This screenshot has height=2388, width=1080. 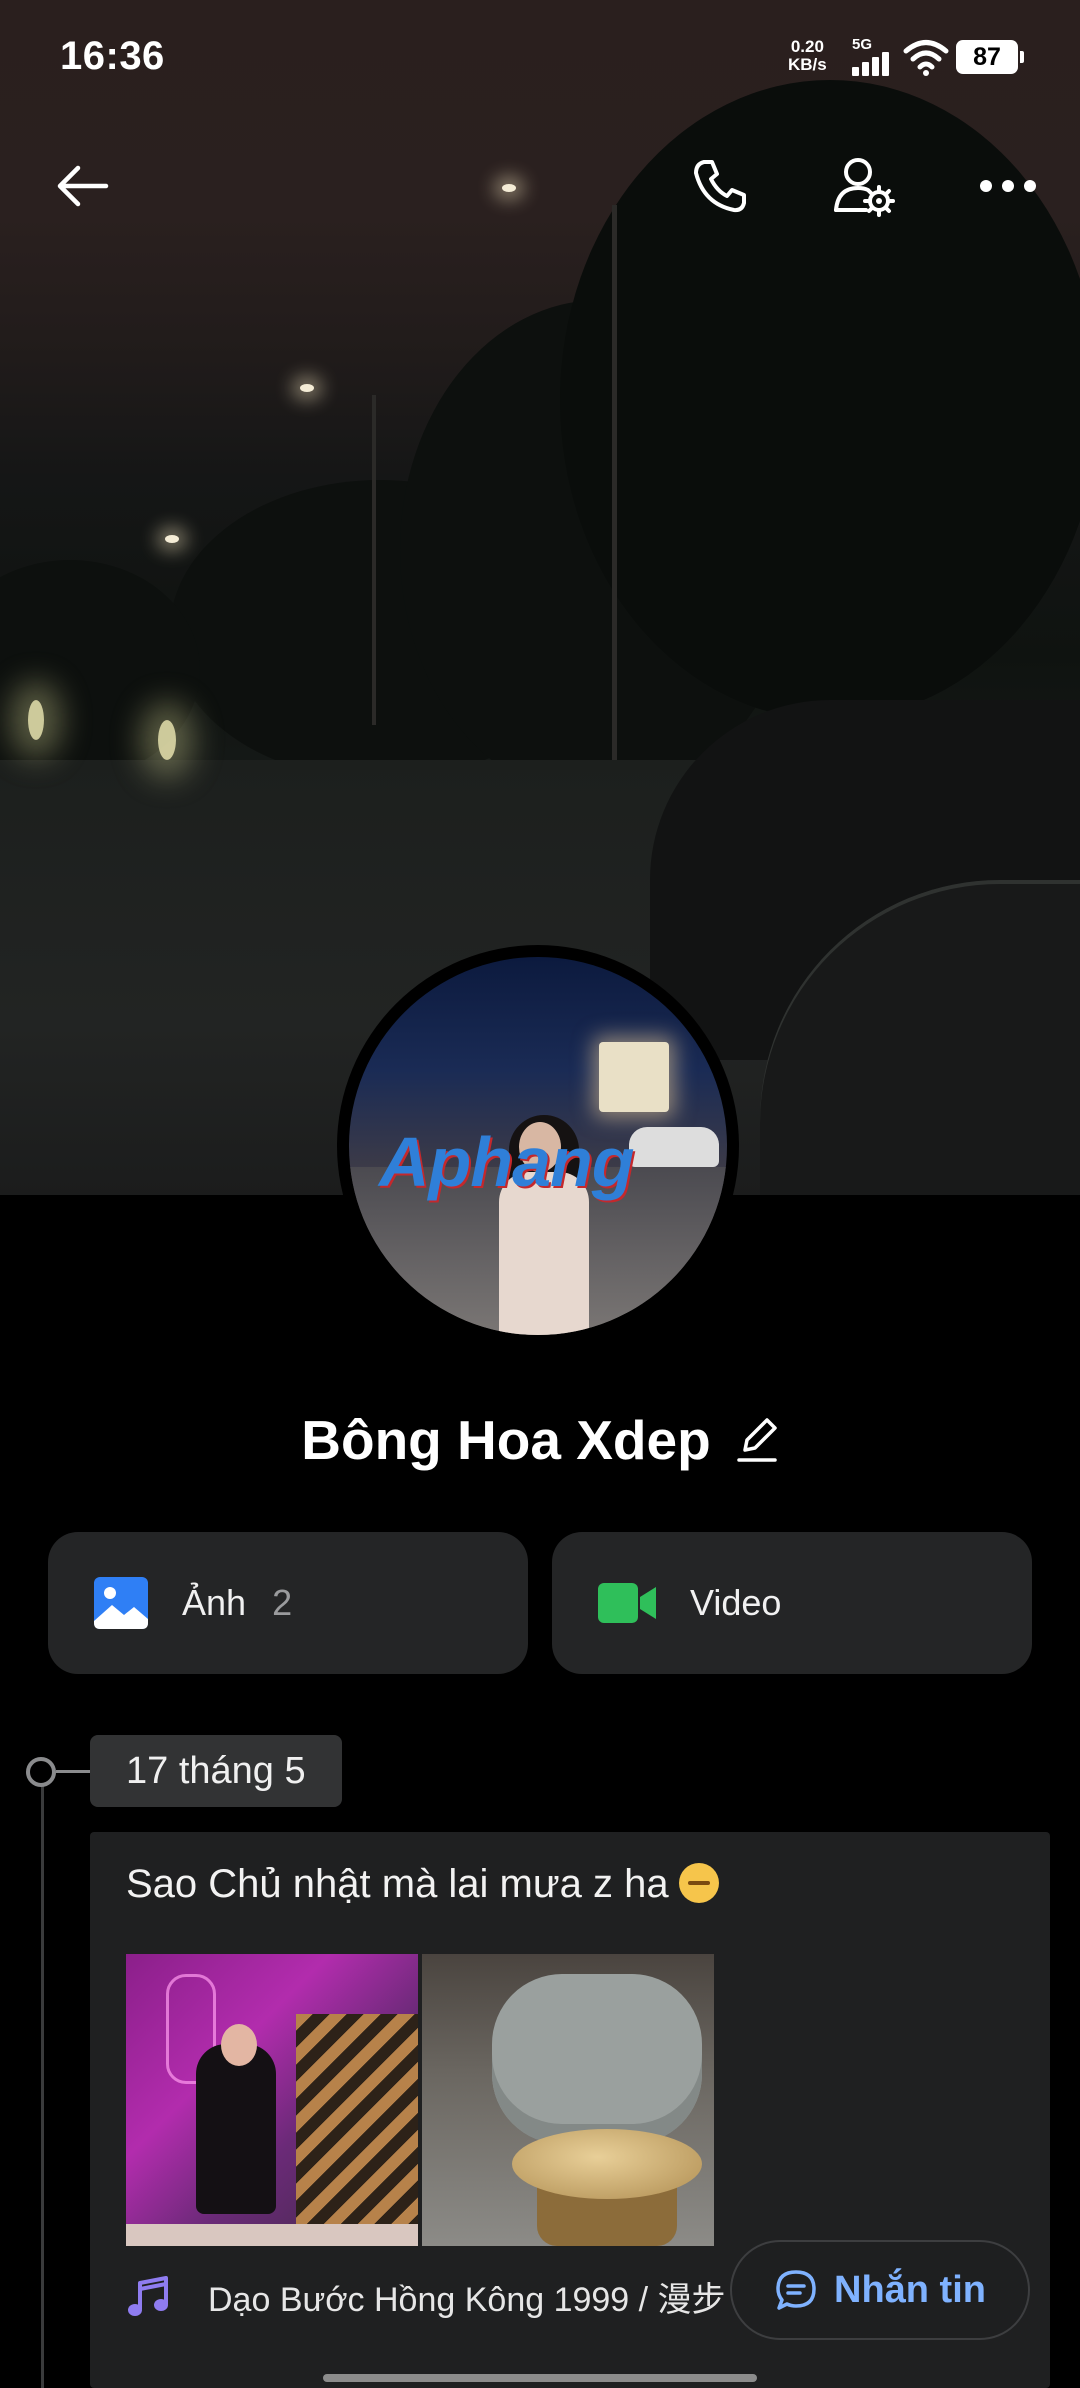 I want to click on phone-icon, so click(x=720, y=186).